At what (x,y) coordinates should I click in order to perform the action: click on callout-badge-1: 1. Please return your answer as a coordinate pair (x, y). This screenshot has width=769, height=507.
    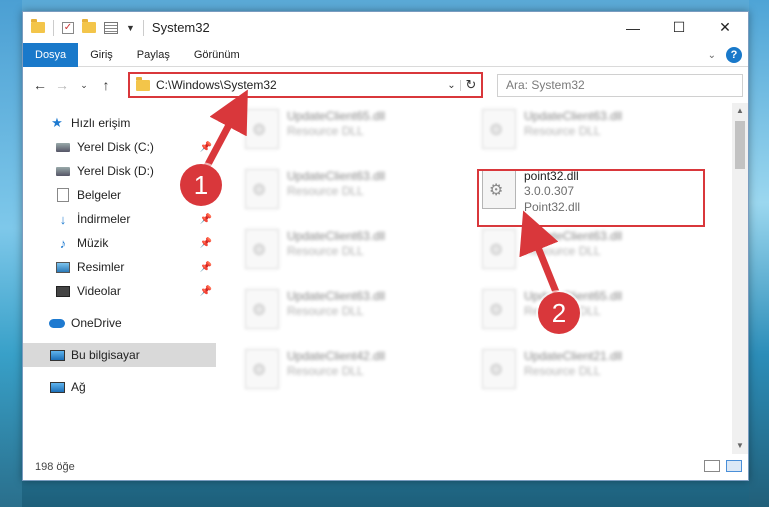
    Looking at the image, I should click on (201, 185).